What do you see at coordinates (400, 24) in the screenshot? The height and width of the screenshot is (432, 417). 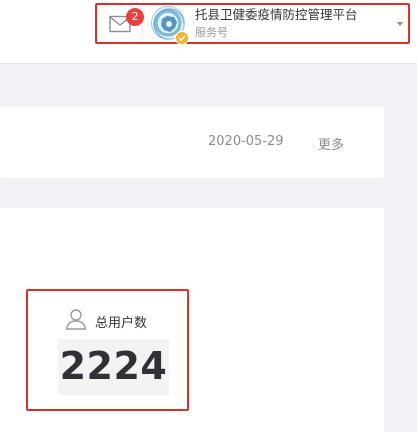 I see `caret-down-icon` at bounding box center [400, 24].